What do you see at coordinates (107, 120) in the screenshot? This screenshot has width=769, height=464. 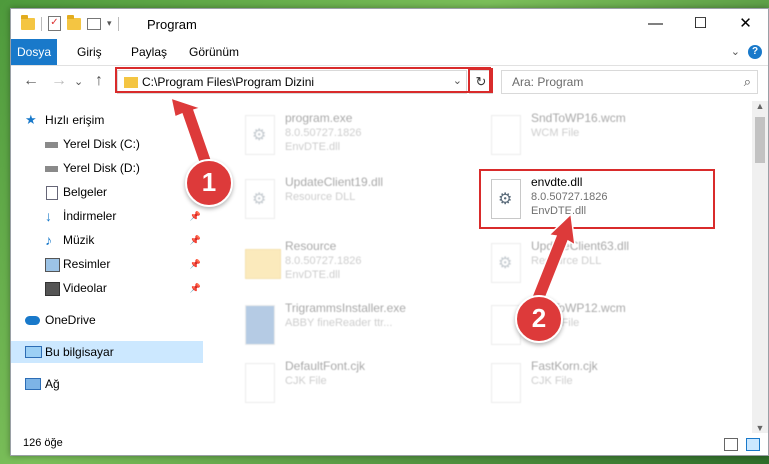 I see `sidebar-item-quick-access: ★ Hızlı erişim` at bounding box center [107, 120].